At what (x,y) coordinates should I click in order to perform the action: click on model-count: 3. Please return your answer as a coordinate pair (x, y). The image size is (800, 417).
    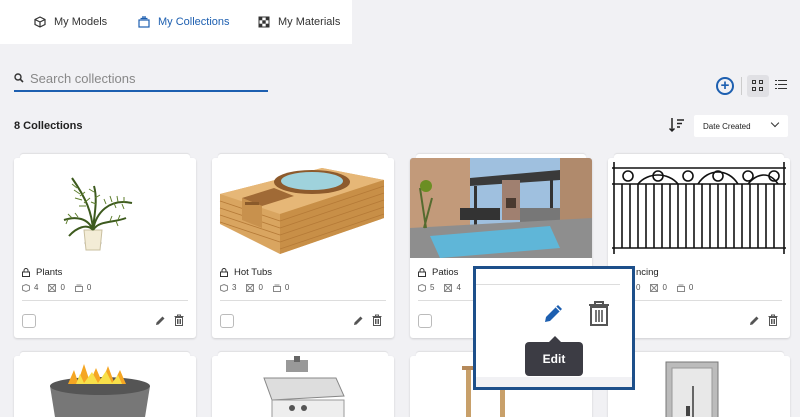
    Looking at the image, I should click on (234, 287).